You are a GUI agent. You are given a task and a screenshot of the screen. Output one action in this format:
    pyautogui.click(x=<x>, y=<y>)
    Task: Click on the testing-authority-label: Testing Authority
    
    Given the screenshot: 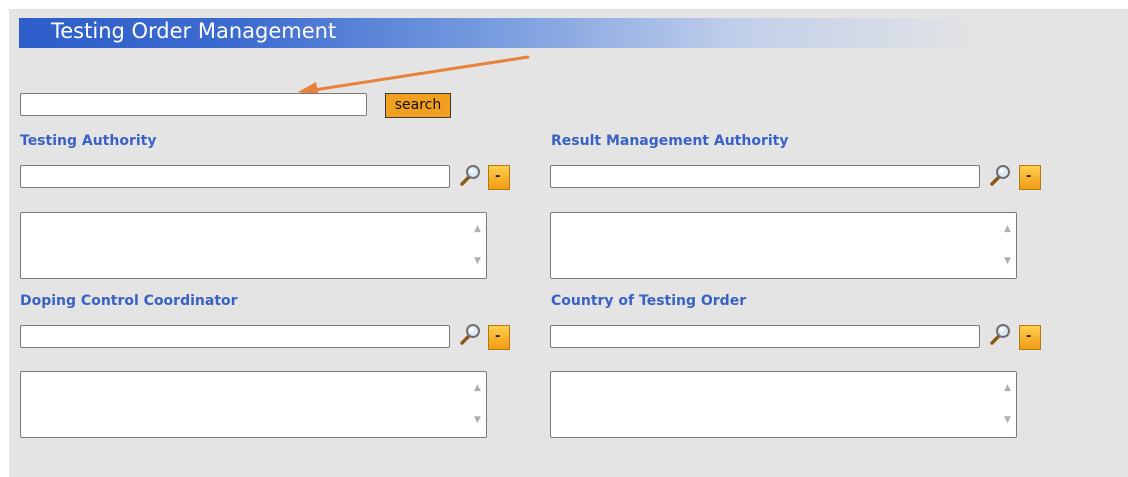 What is the action you would take?
    pyautogui.click(x=88, y=141)
    